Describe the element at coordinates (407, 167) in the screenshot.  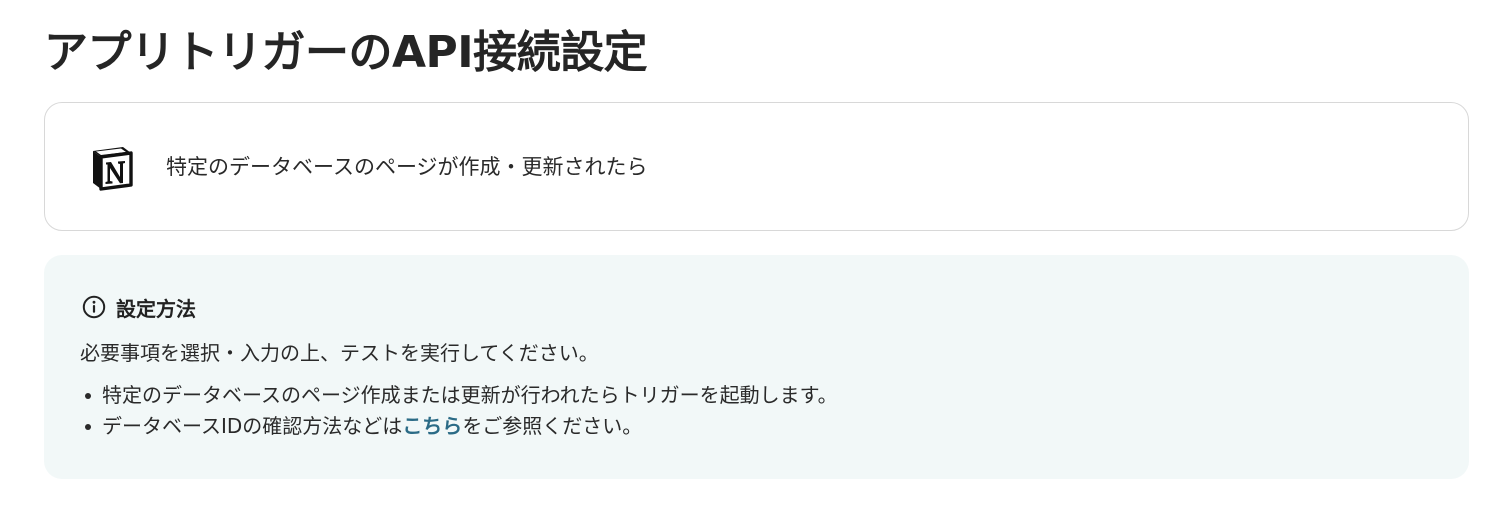
I see `trigger-label: 特定のデータベースのページが作成・更新されたら` at that location.